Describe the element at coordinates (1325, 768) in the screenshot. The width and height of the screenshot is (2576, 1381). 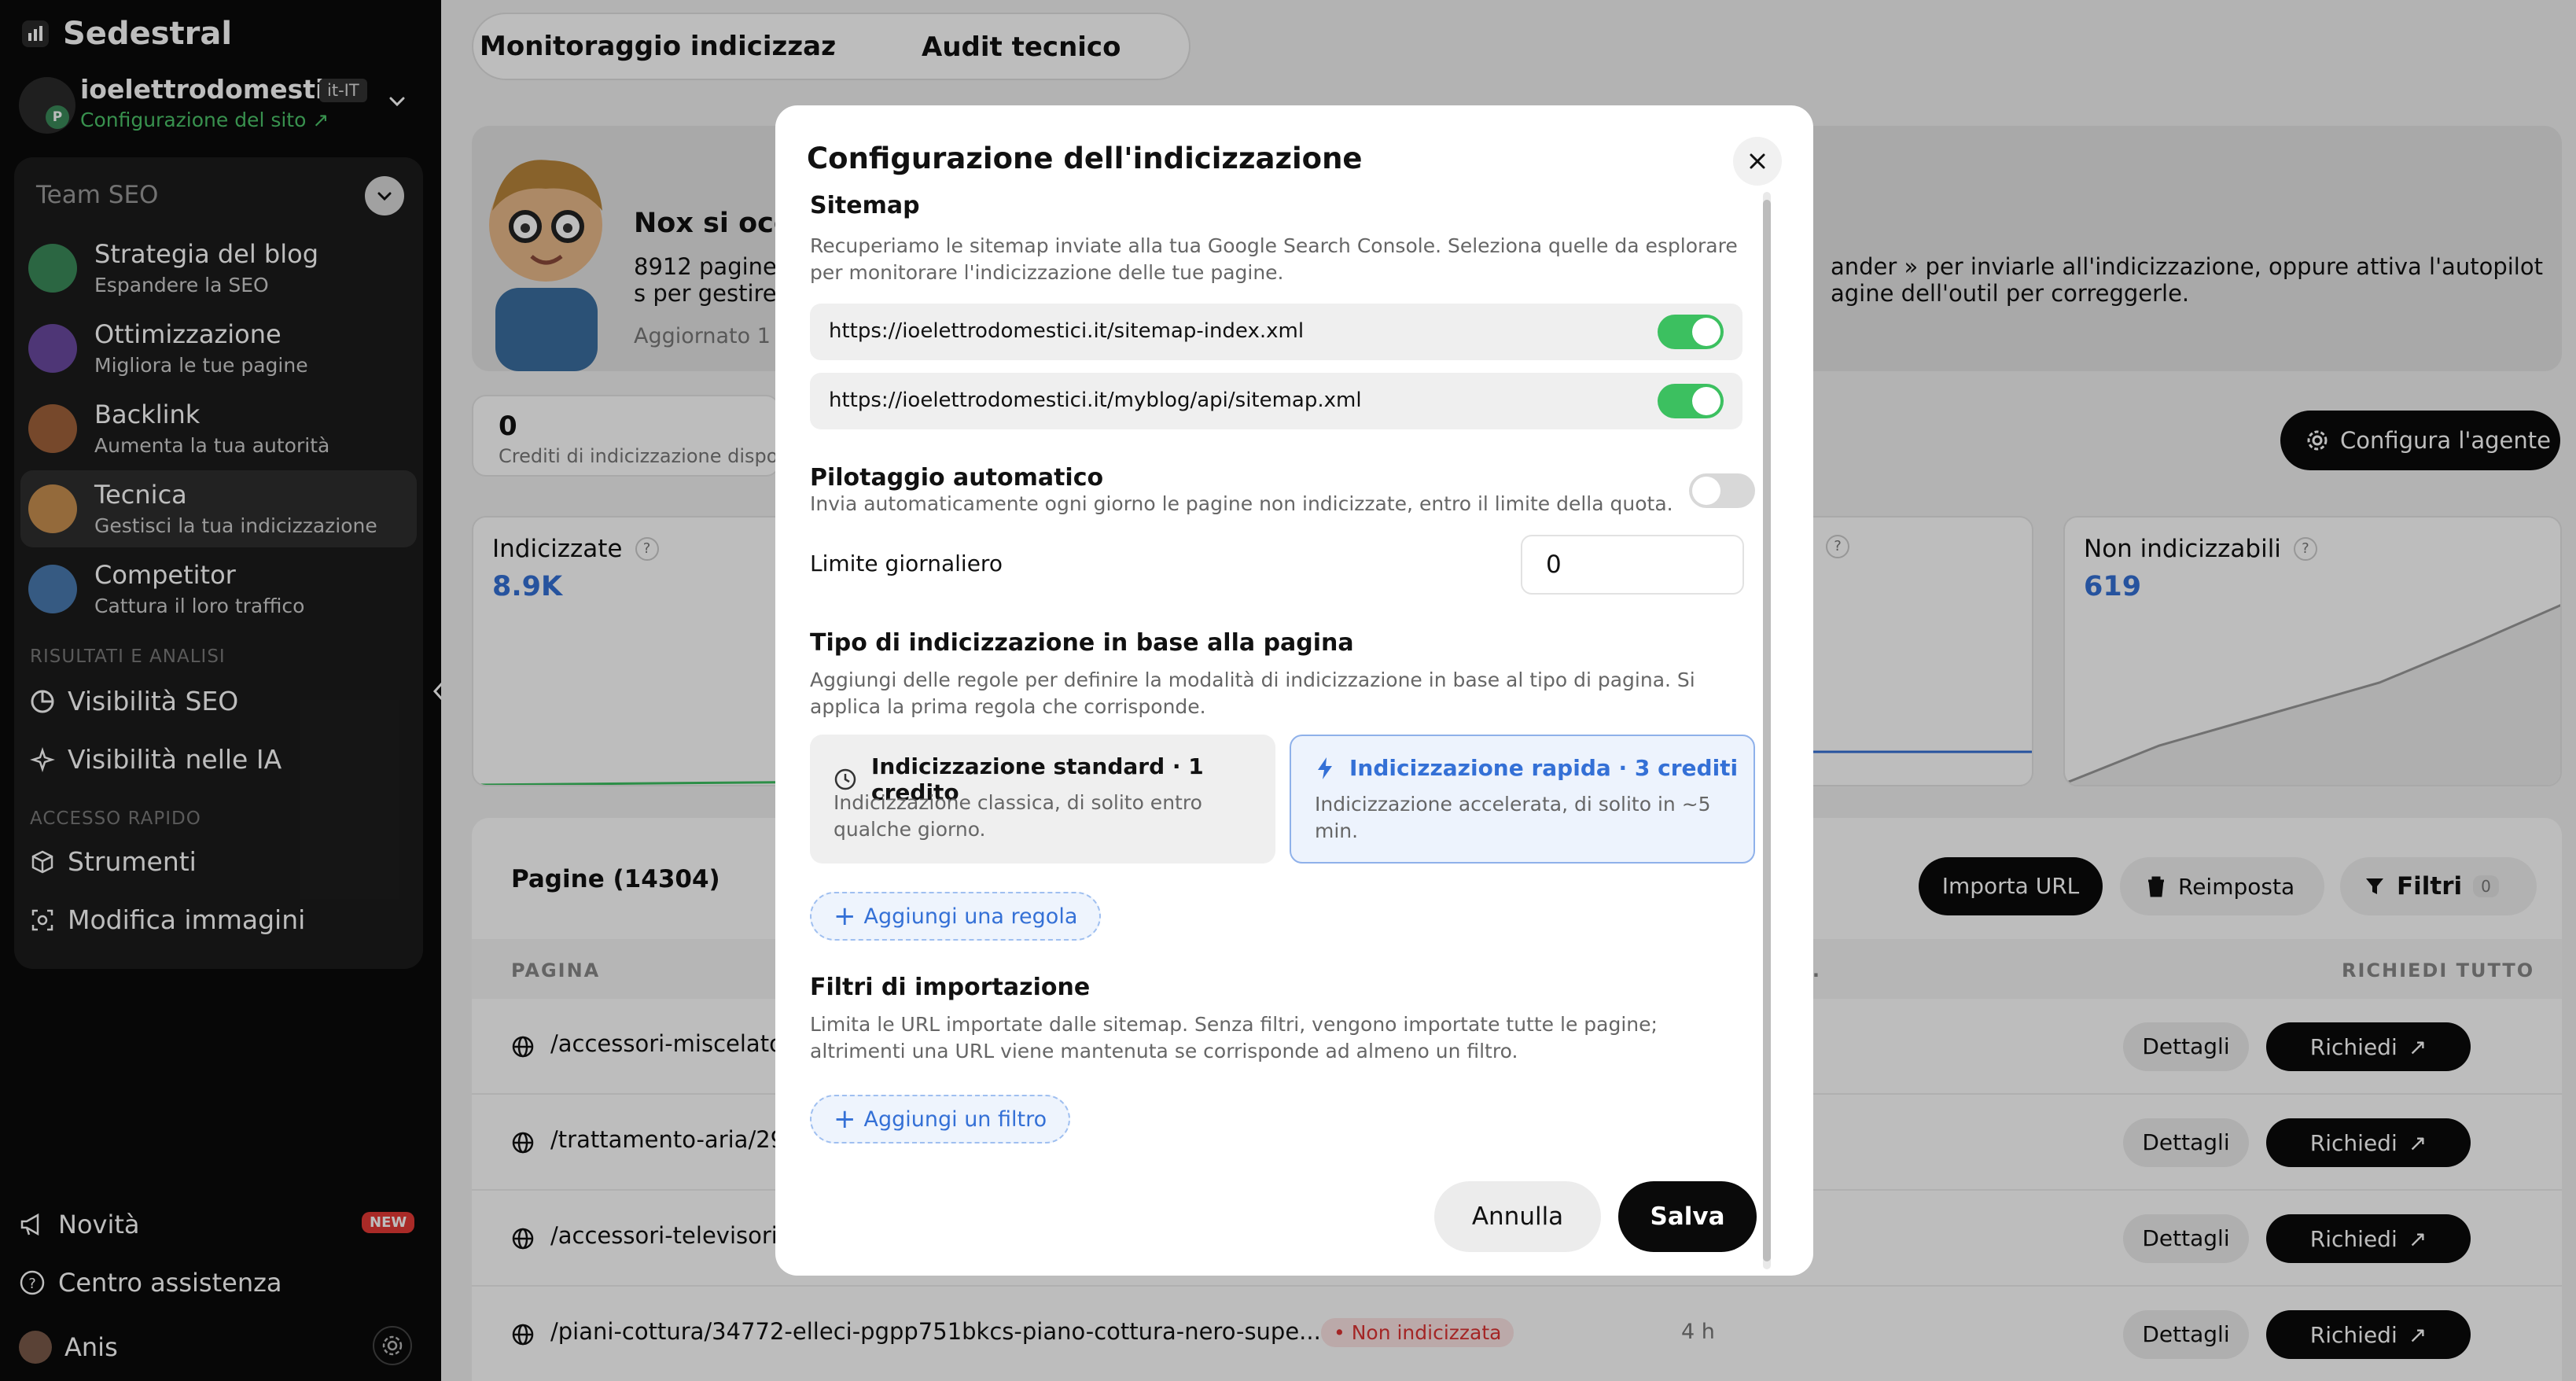
I see `lightning-icon` at that location.